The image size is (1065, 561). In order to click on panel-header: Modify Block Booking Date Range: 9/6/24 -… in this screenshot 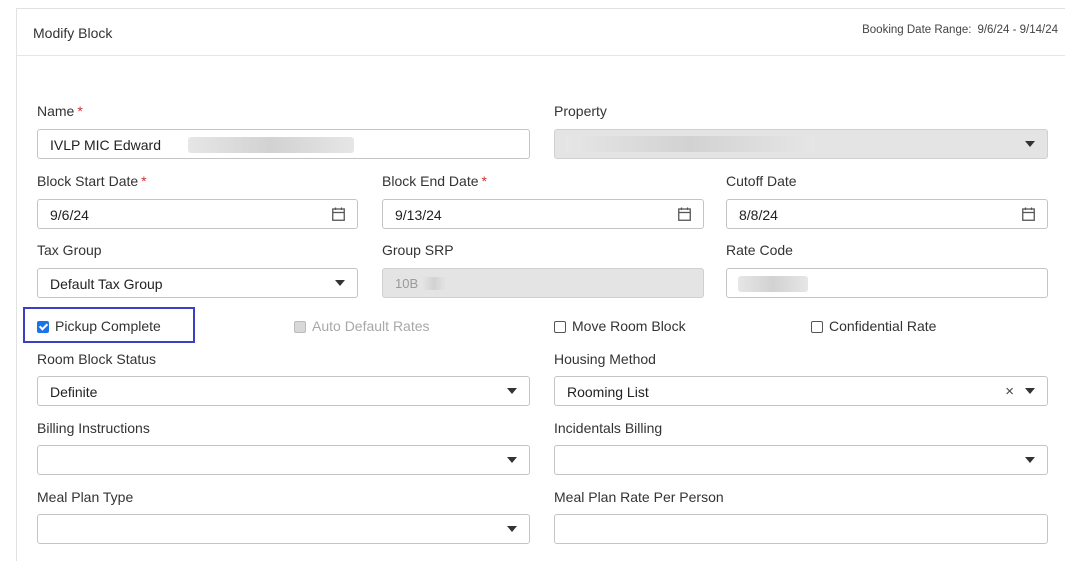, I will do `click(541, 32)`.